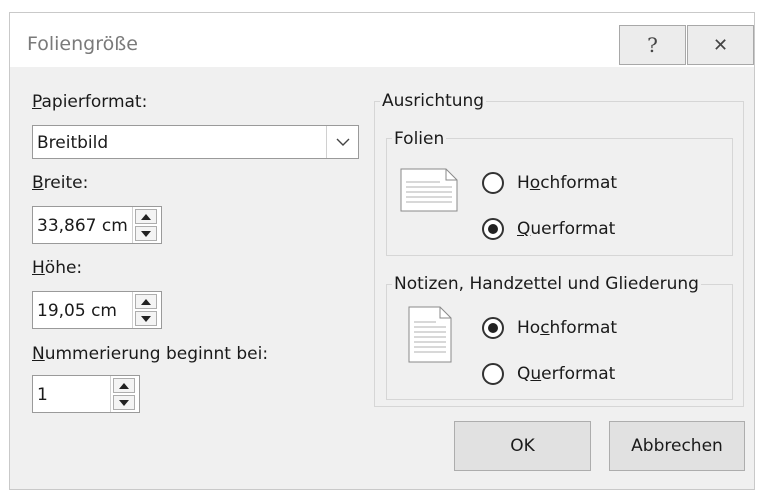 This screenshot has height=493, width=757. What do you see at coordinates (85, 311) in the screenshot?
I see `hoehe-value: 19,05 cm` at bounding box center [85, 311].